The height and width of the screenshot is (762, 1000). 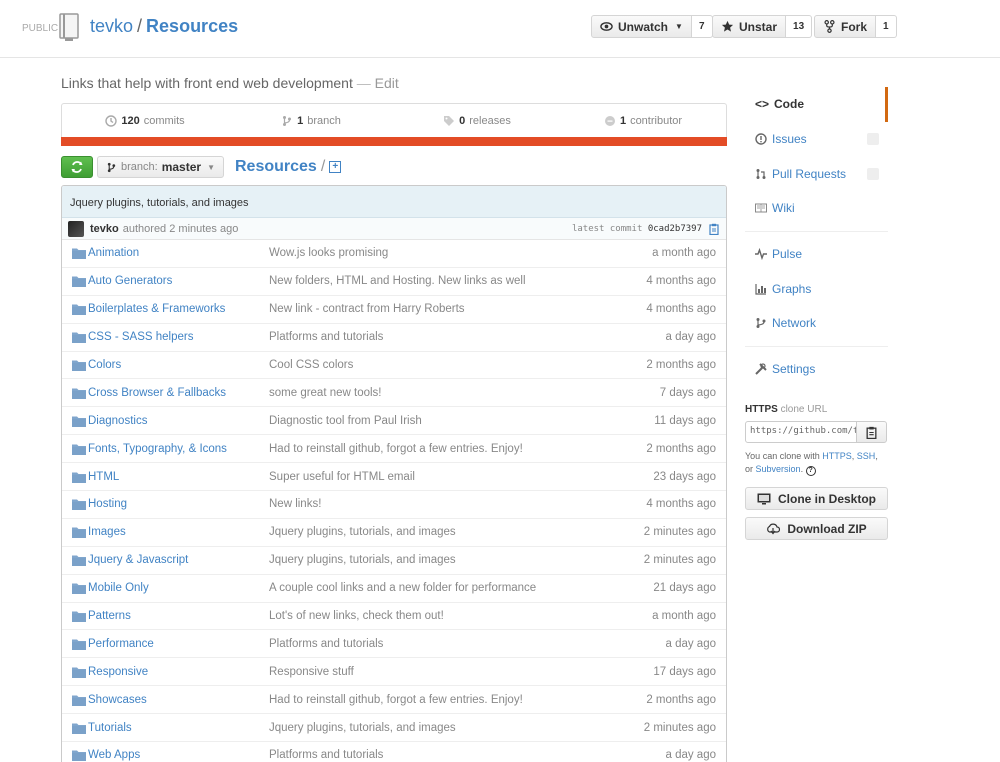 I want to click on nav-code: <> Code, so click(x=816, y=104).